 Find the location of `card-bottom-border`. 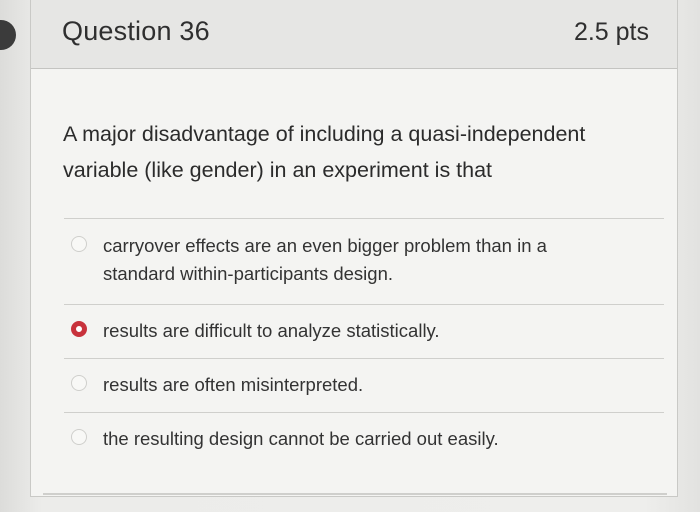

card-bottom-border is located at coordinates (355, 494).